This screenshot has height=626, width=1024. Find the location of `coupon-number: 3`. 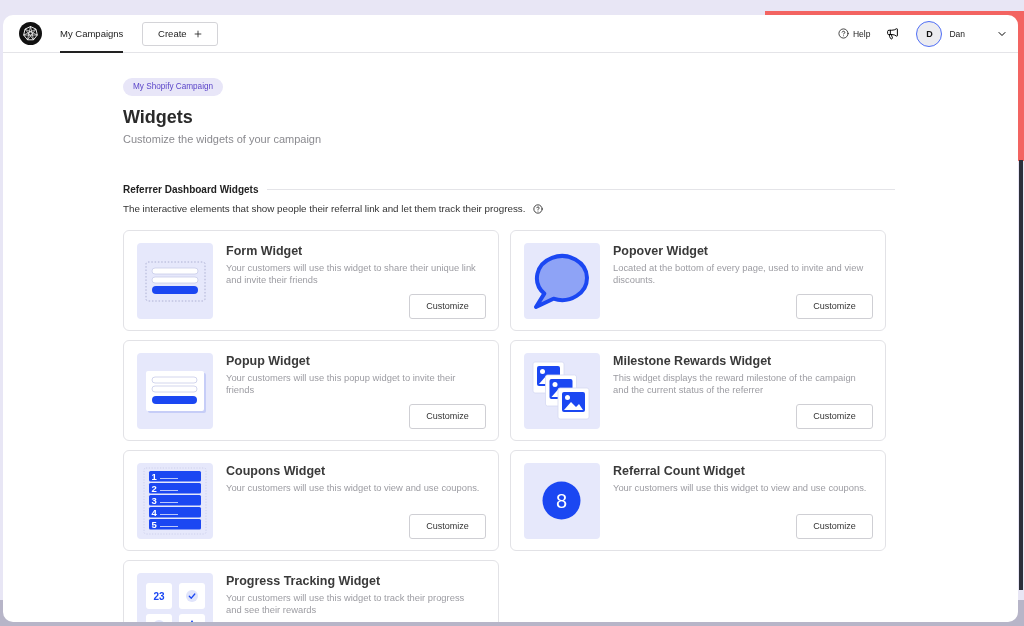

coupon-number: 3 is located at coordinates (154, 500).